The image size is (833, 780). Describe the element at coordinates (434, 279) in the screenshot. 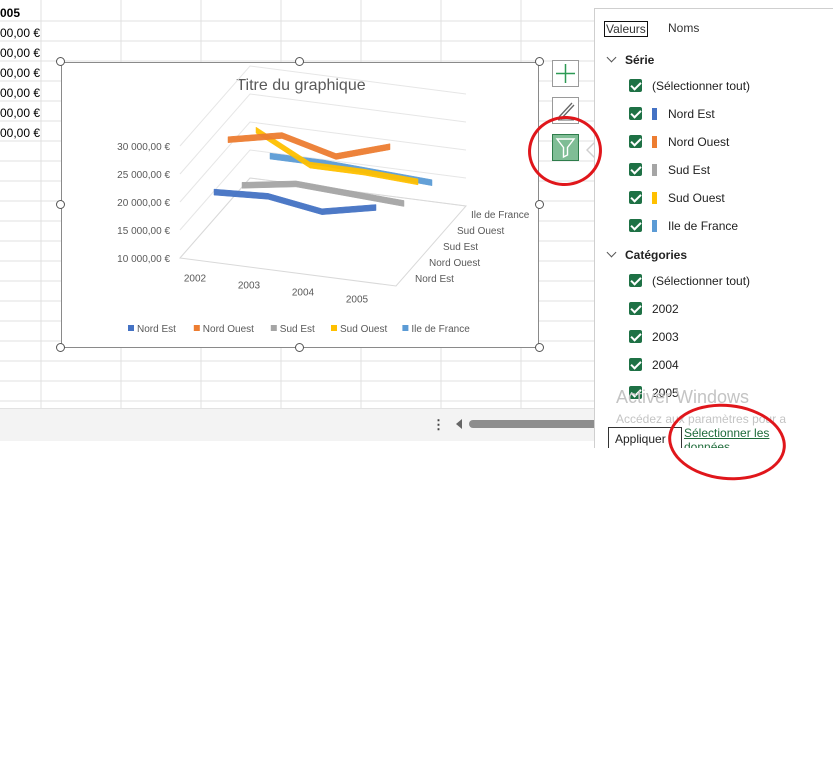

I see `depth-tick-label: Nord Est` at that location.